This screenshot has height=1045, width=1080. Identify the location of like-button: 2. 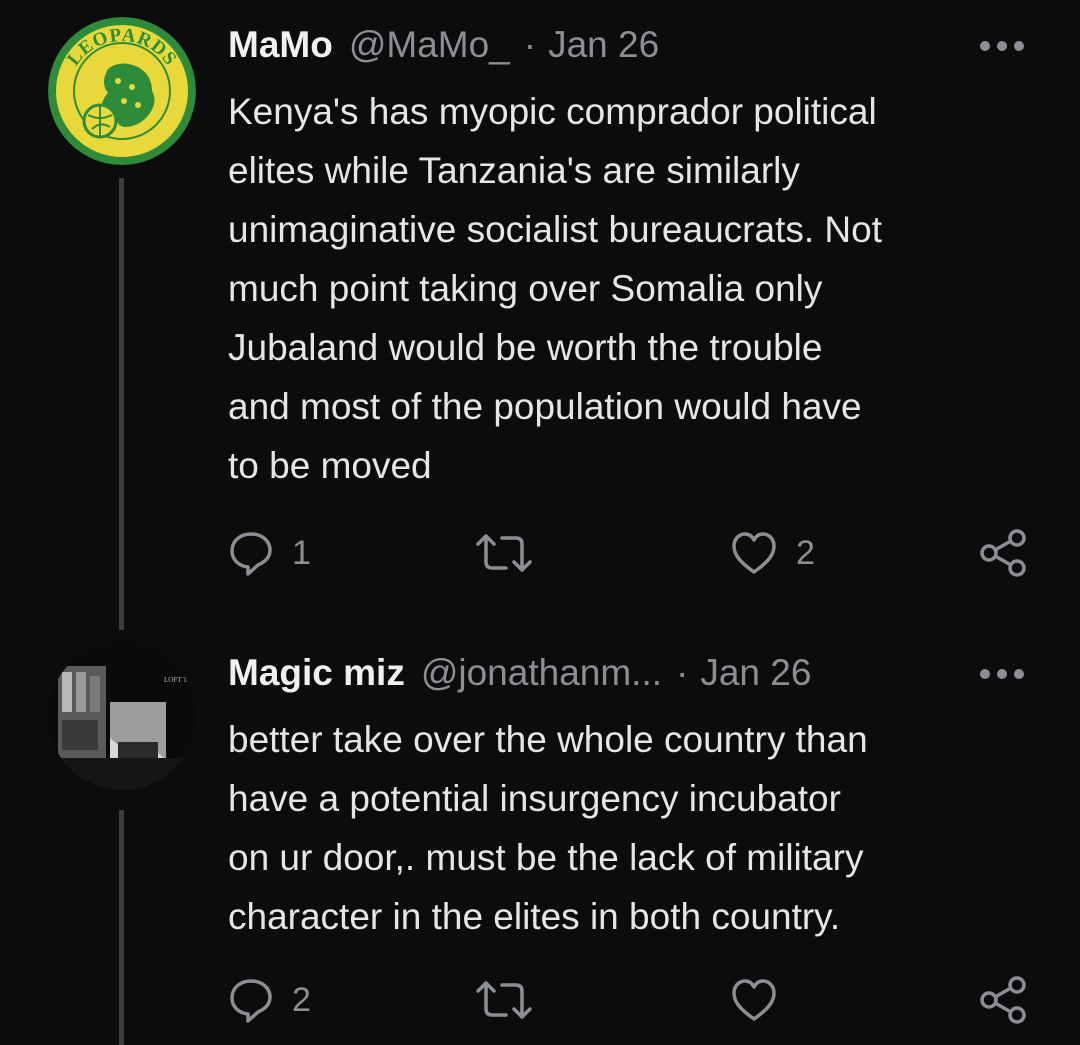
(772, 553).